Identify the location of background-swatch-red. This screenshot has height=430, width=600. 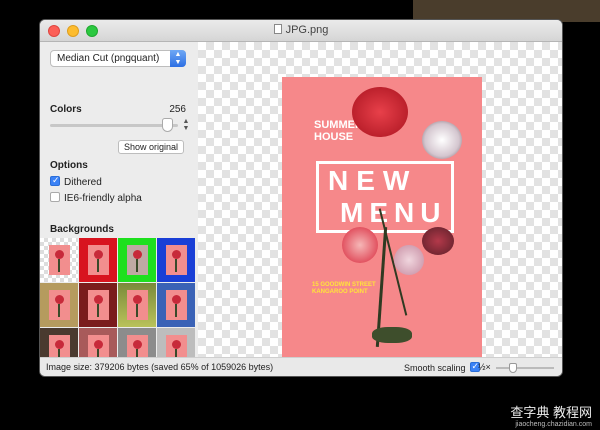
(98, 260).